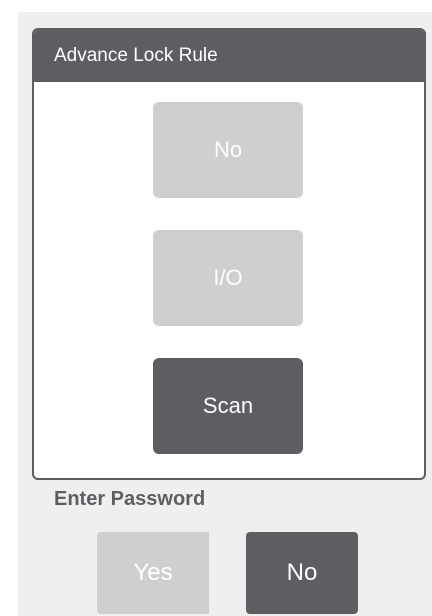 The image size is (432, 616). I want to click on password-no-button: No, so click(302, 573).